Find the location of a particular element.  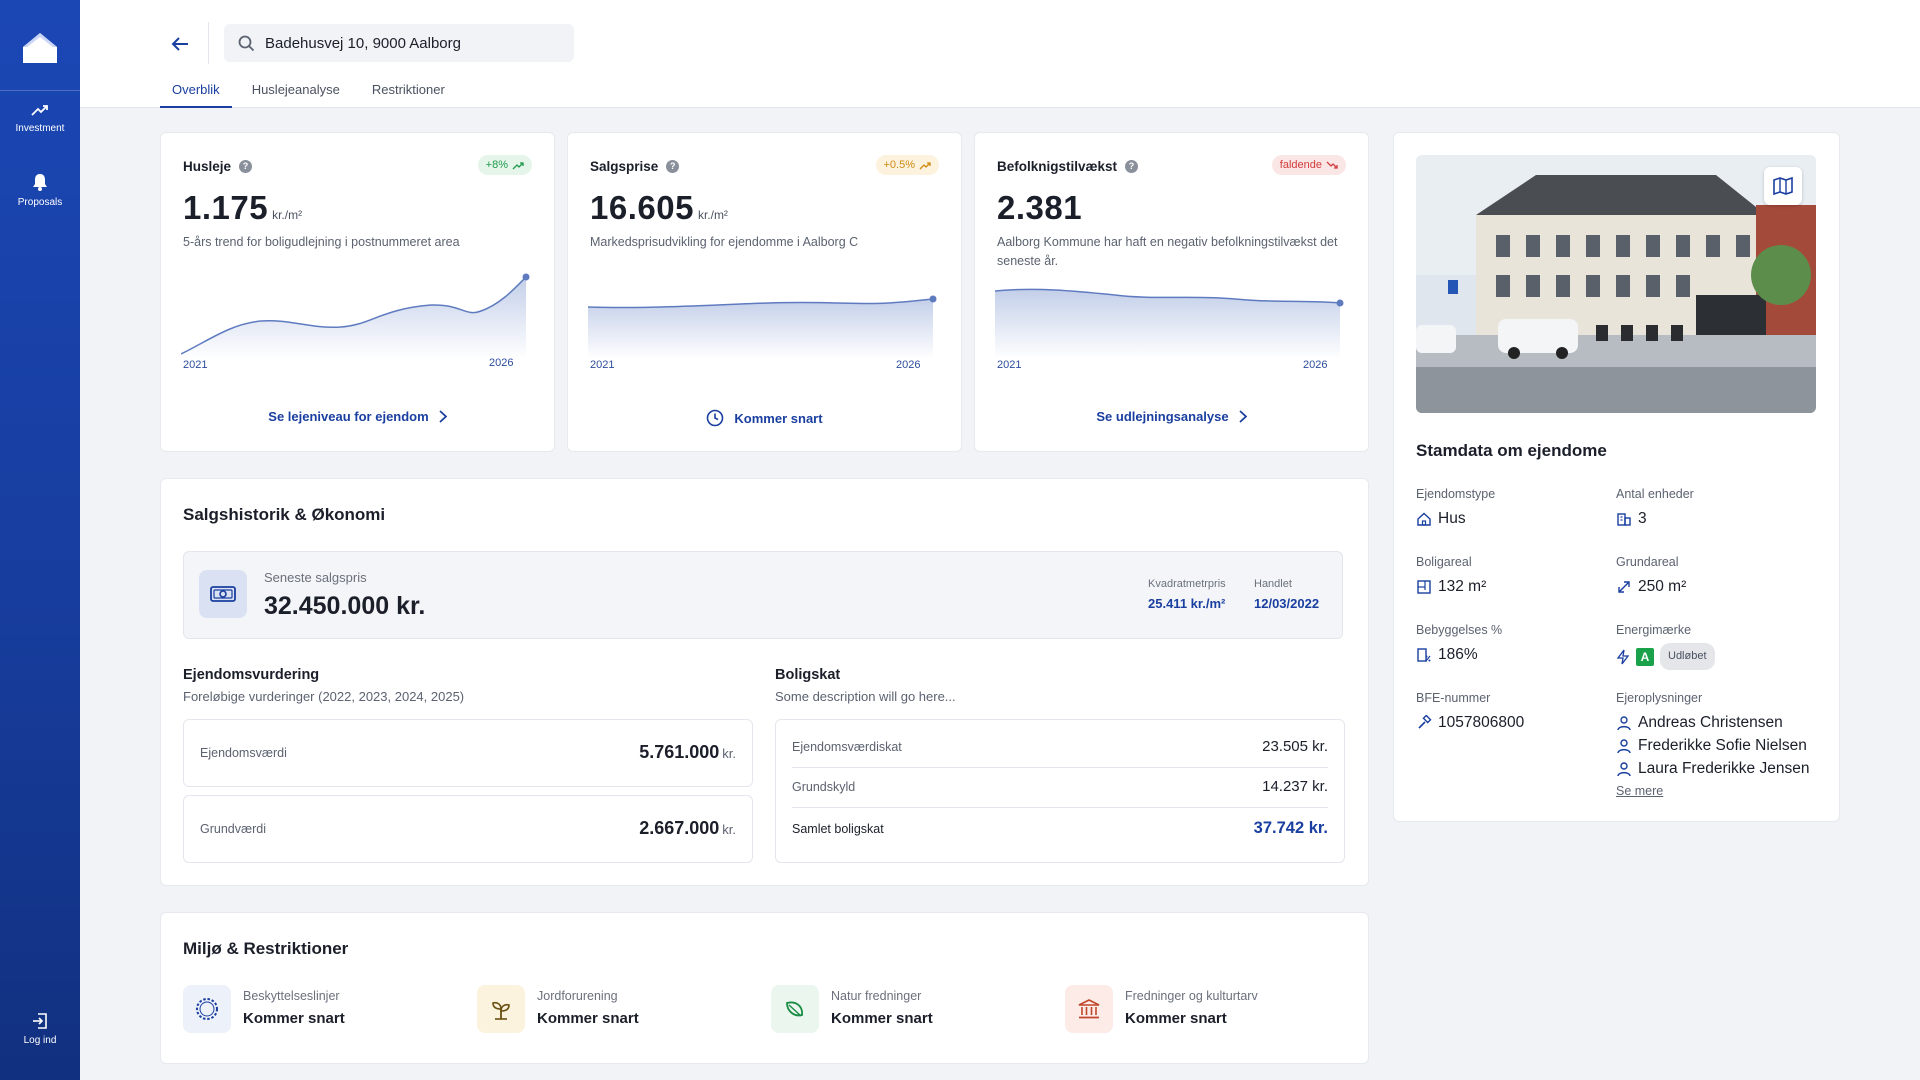

attr-grundareal: Grundareal 250 m² is located at coordinates (1651, 576).